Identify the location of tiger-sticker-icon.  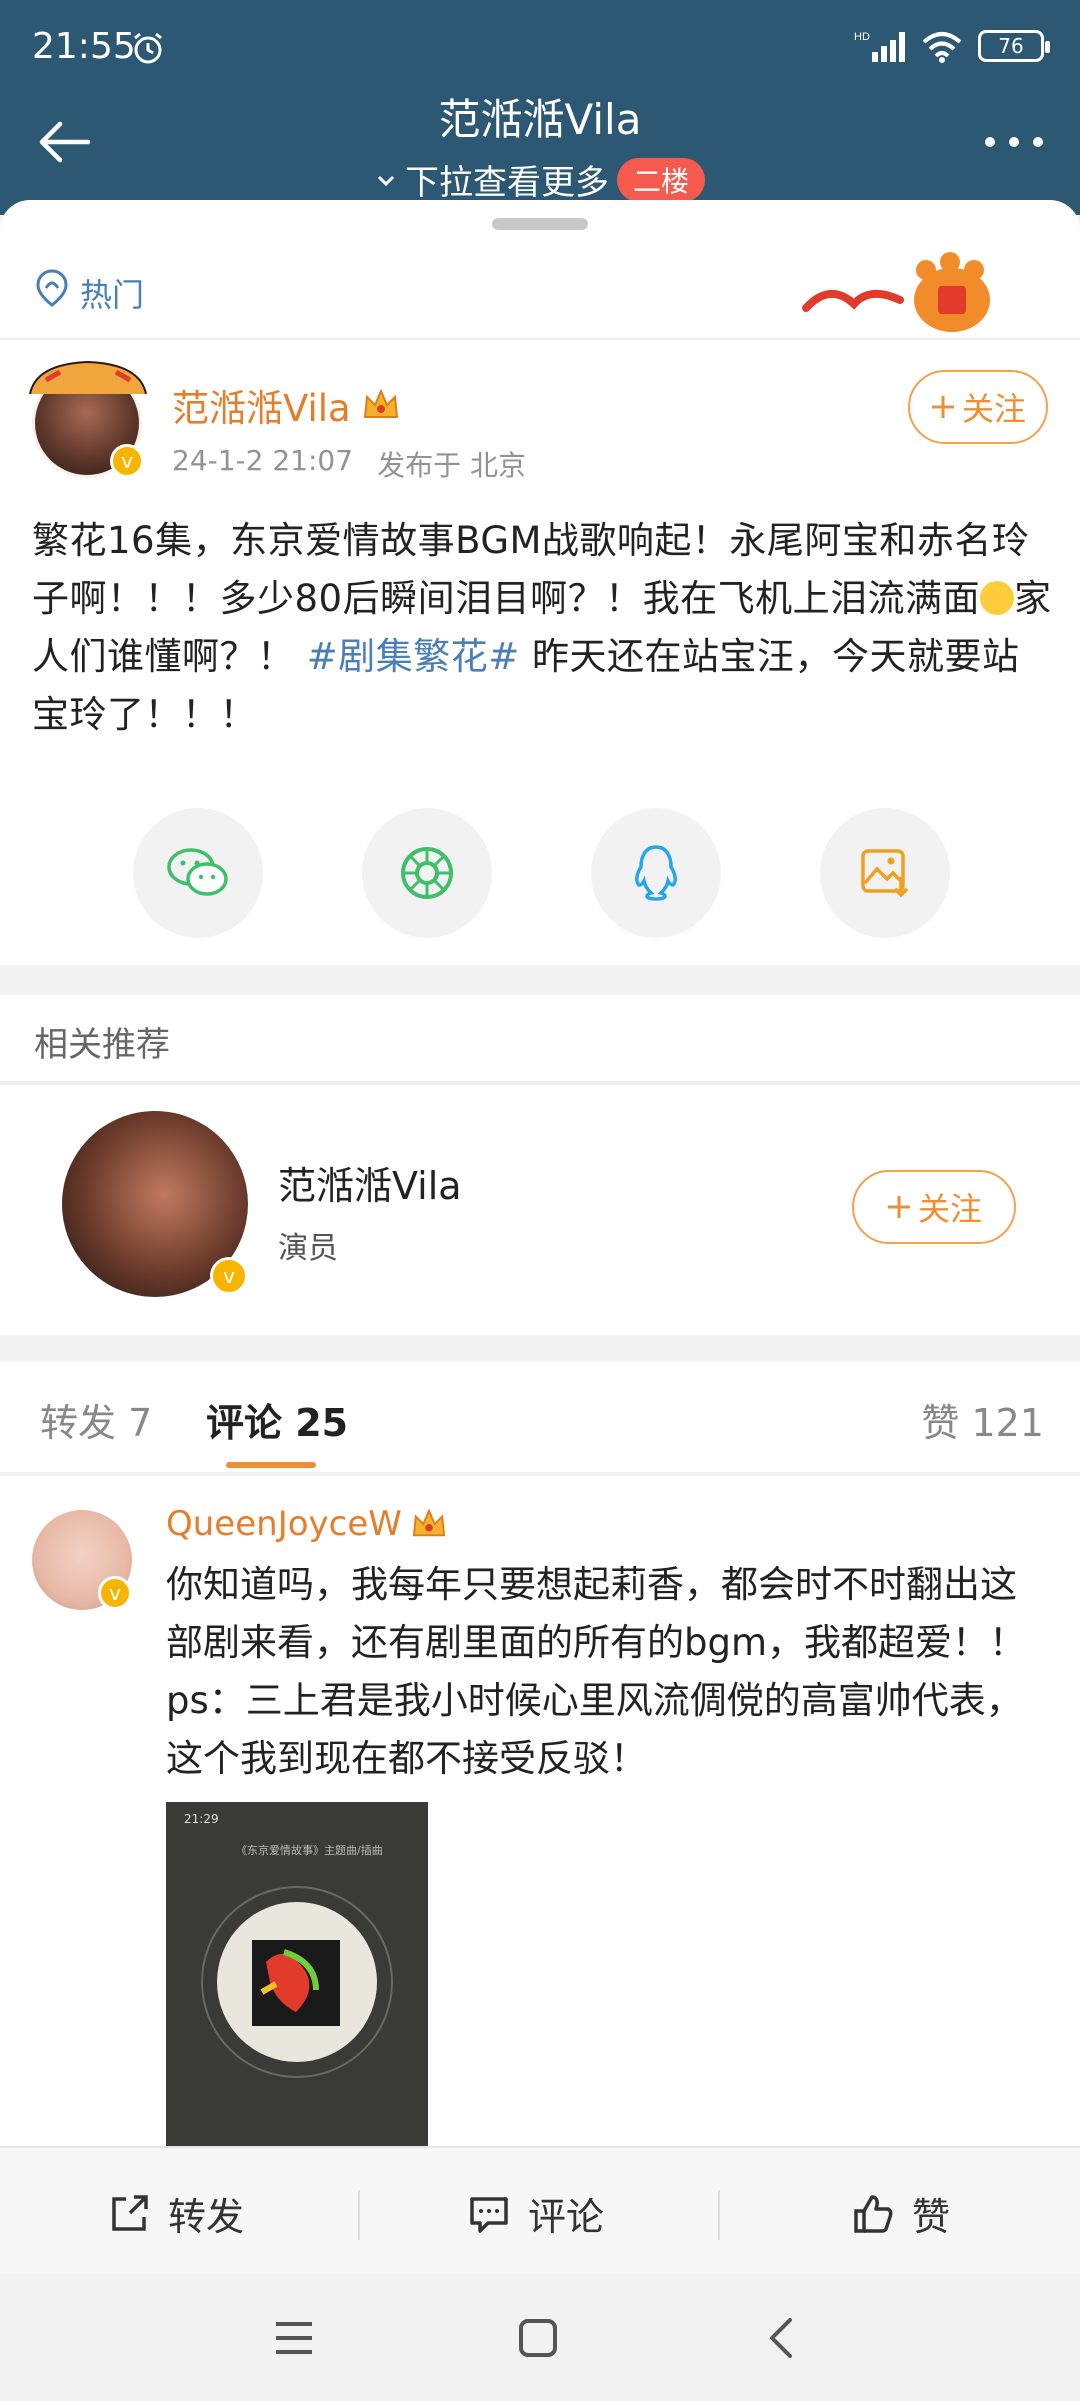
(895, 292).